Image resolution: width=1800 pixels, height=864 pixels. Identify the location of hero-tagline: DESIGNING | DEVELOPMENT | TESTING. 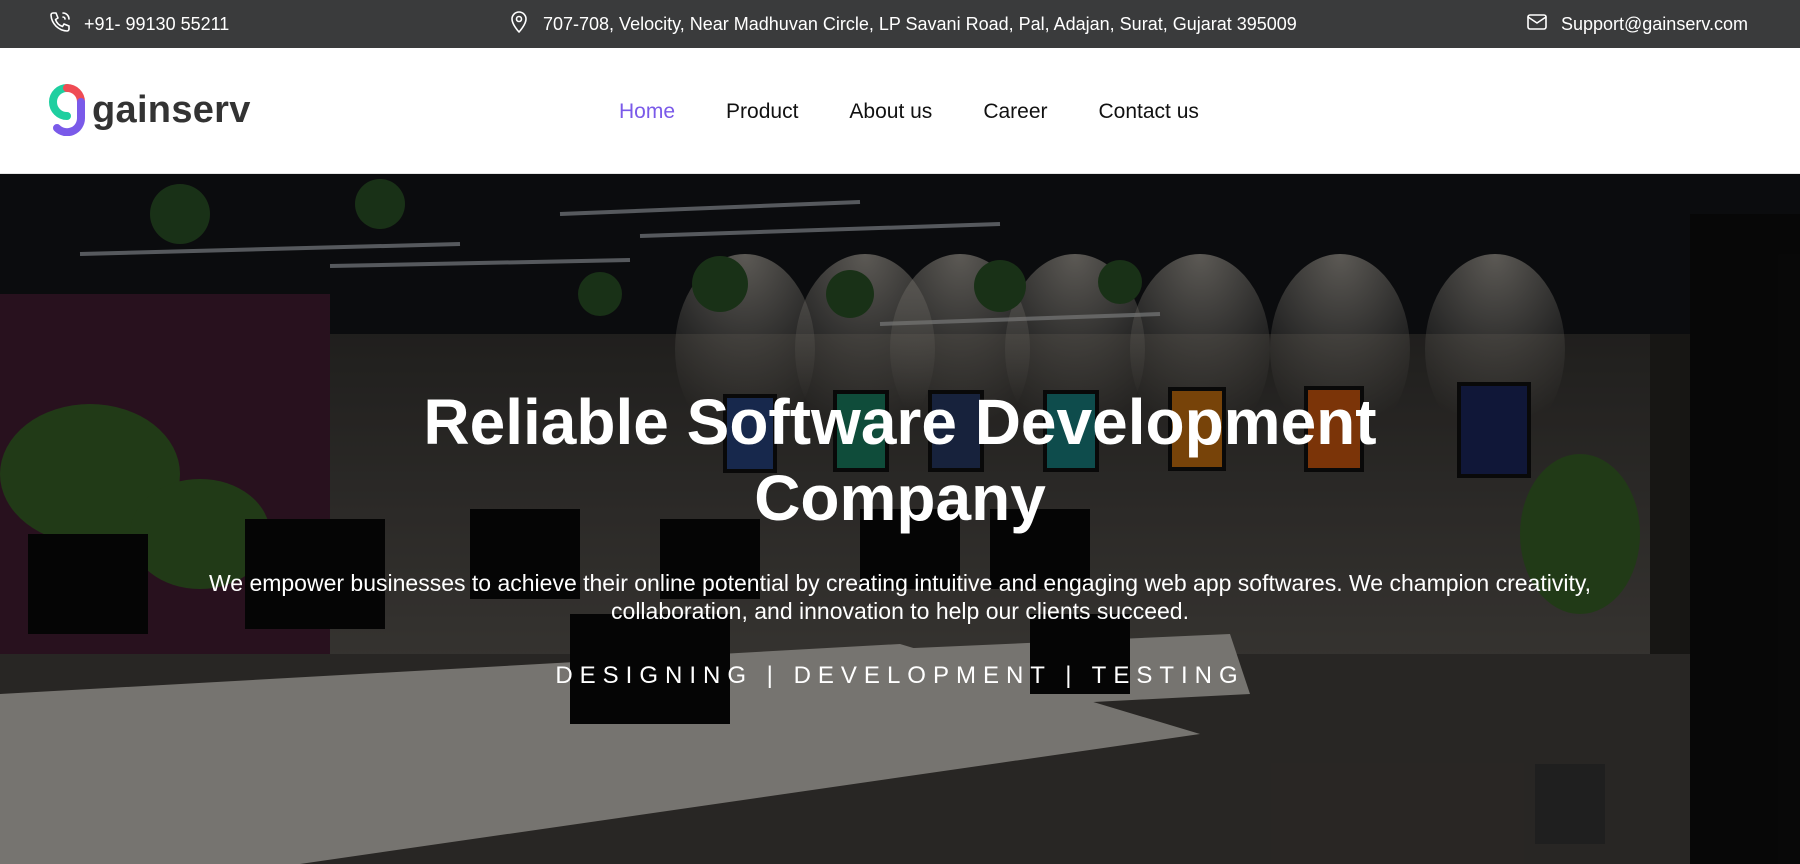
(900, 675).